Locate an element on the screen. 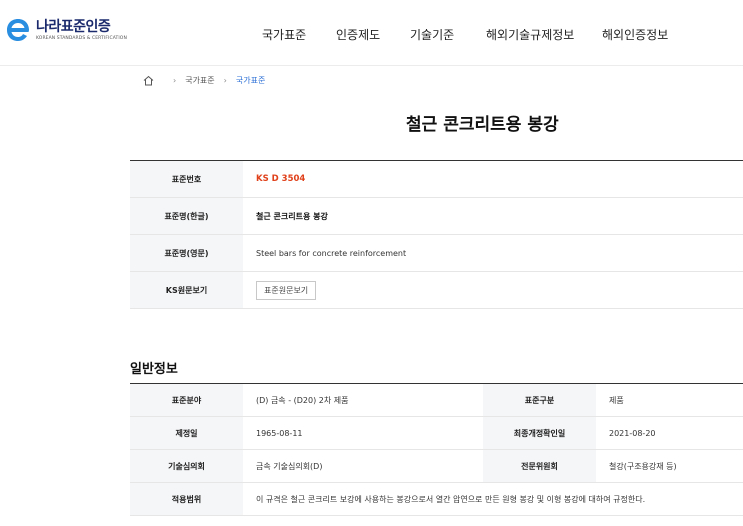 The image size is (743, 526). row-value: 2021-08-20 is located at coordinates (669, 433).